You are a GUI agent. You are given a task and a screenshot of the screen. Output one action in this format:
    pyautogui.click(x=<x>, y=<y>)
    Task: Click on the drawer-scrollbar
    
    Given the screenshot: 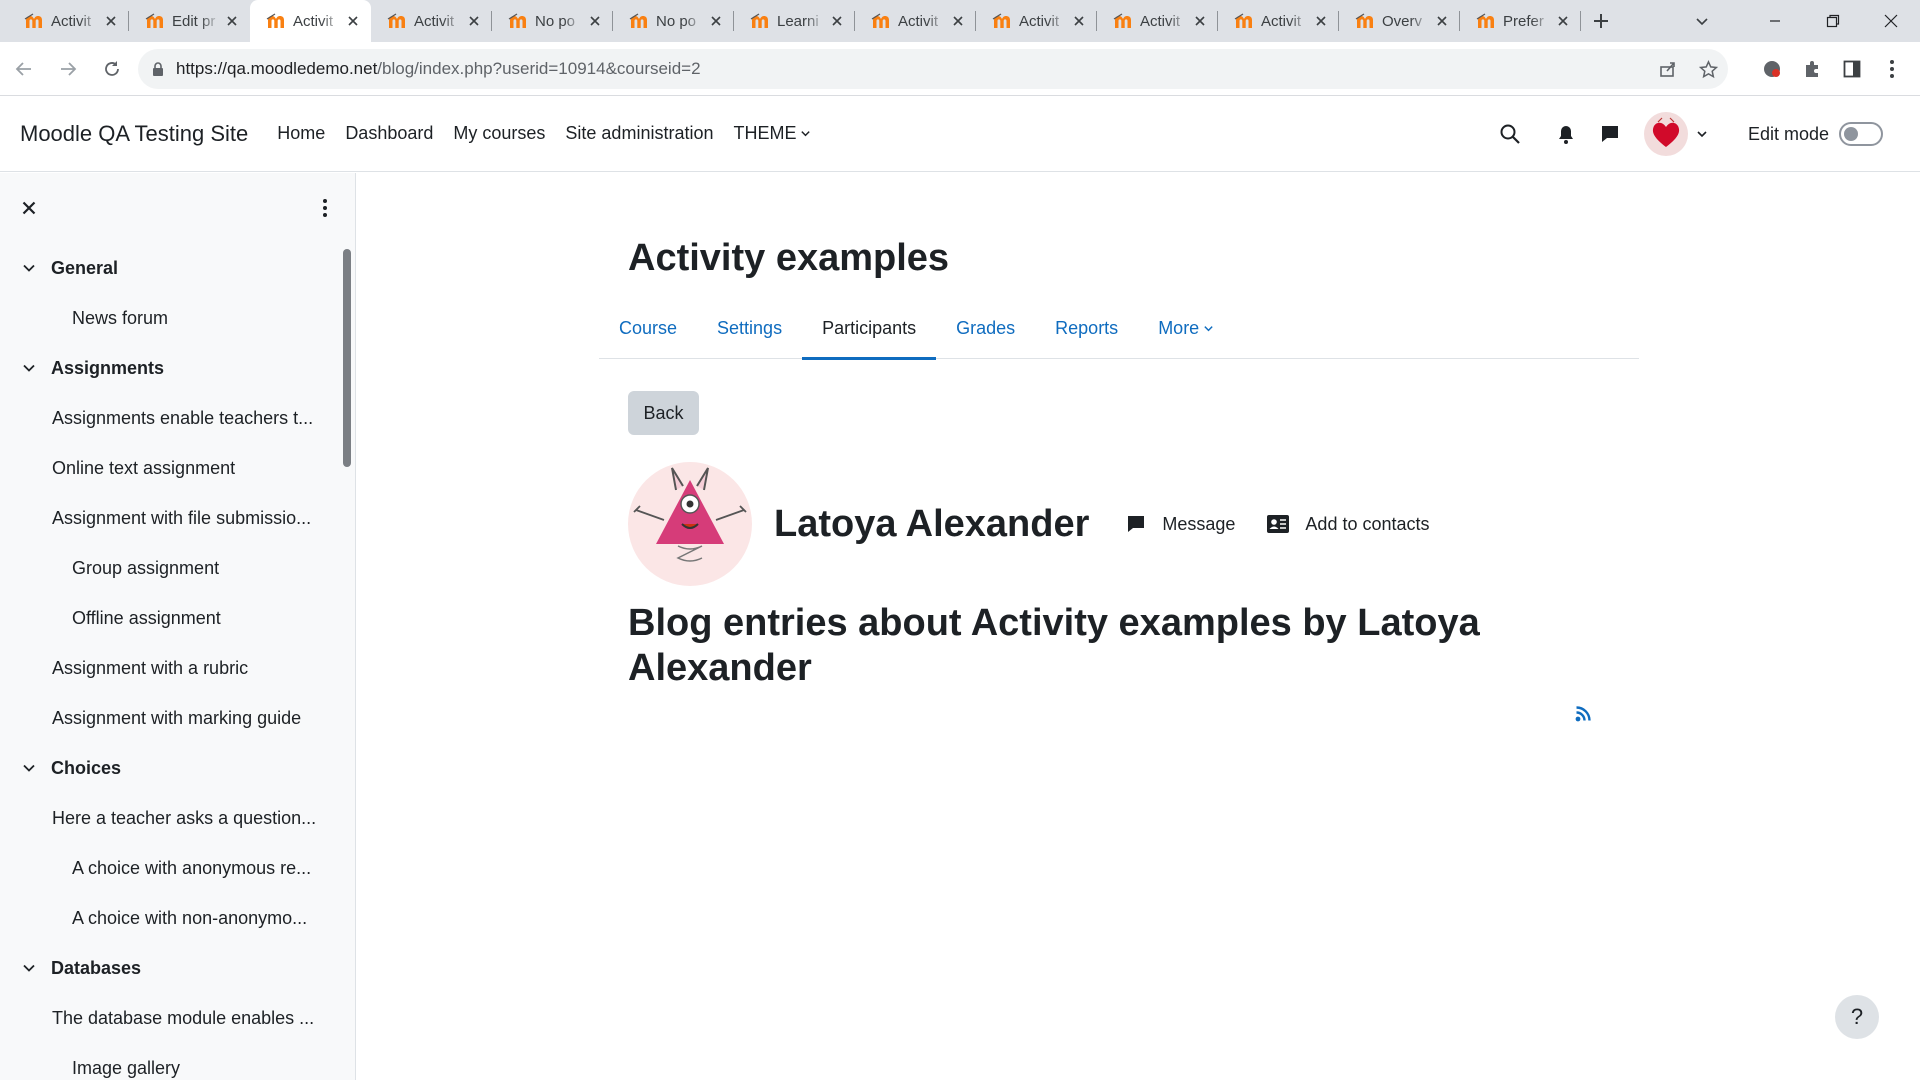 What is the action you would take?
    pyautogui.click(x=347, y=358)
    